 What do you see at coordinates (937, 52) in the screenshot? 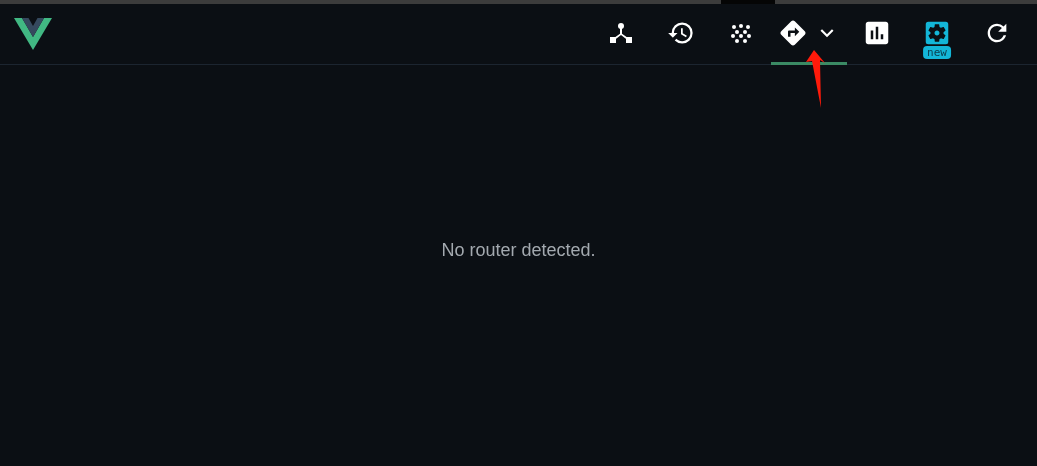
I see `new-badge: new` at bounding box center [937, 52].